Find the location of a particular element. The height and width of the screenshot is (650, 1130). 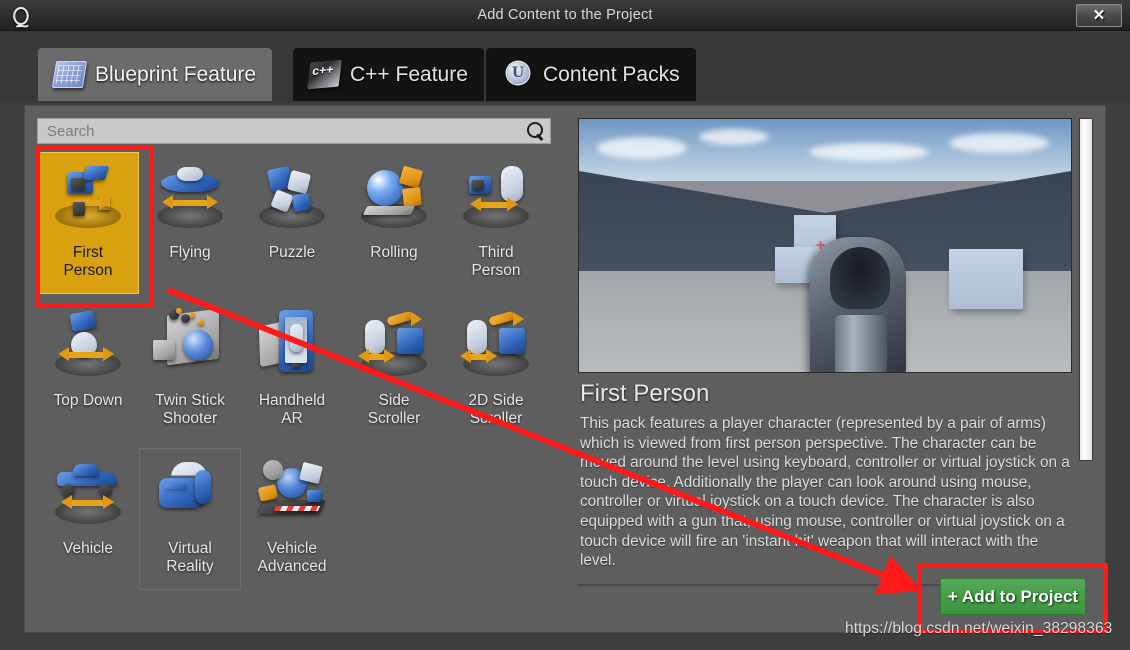

tab-cpp-feature-label: C++ Feature is located at coordinates (409, 74).